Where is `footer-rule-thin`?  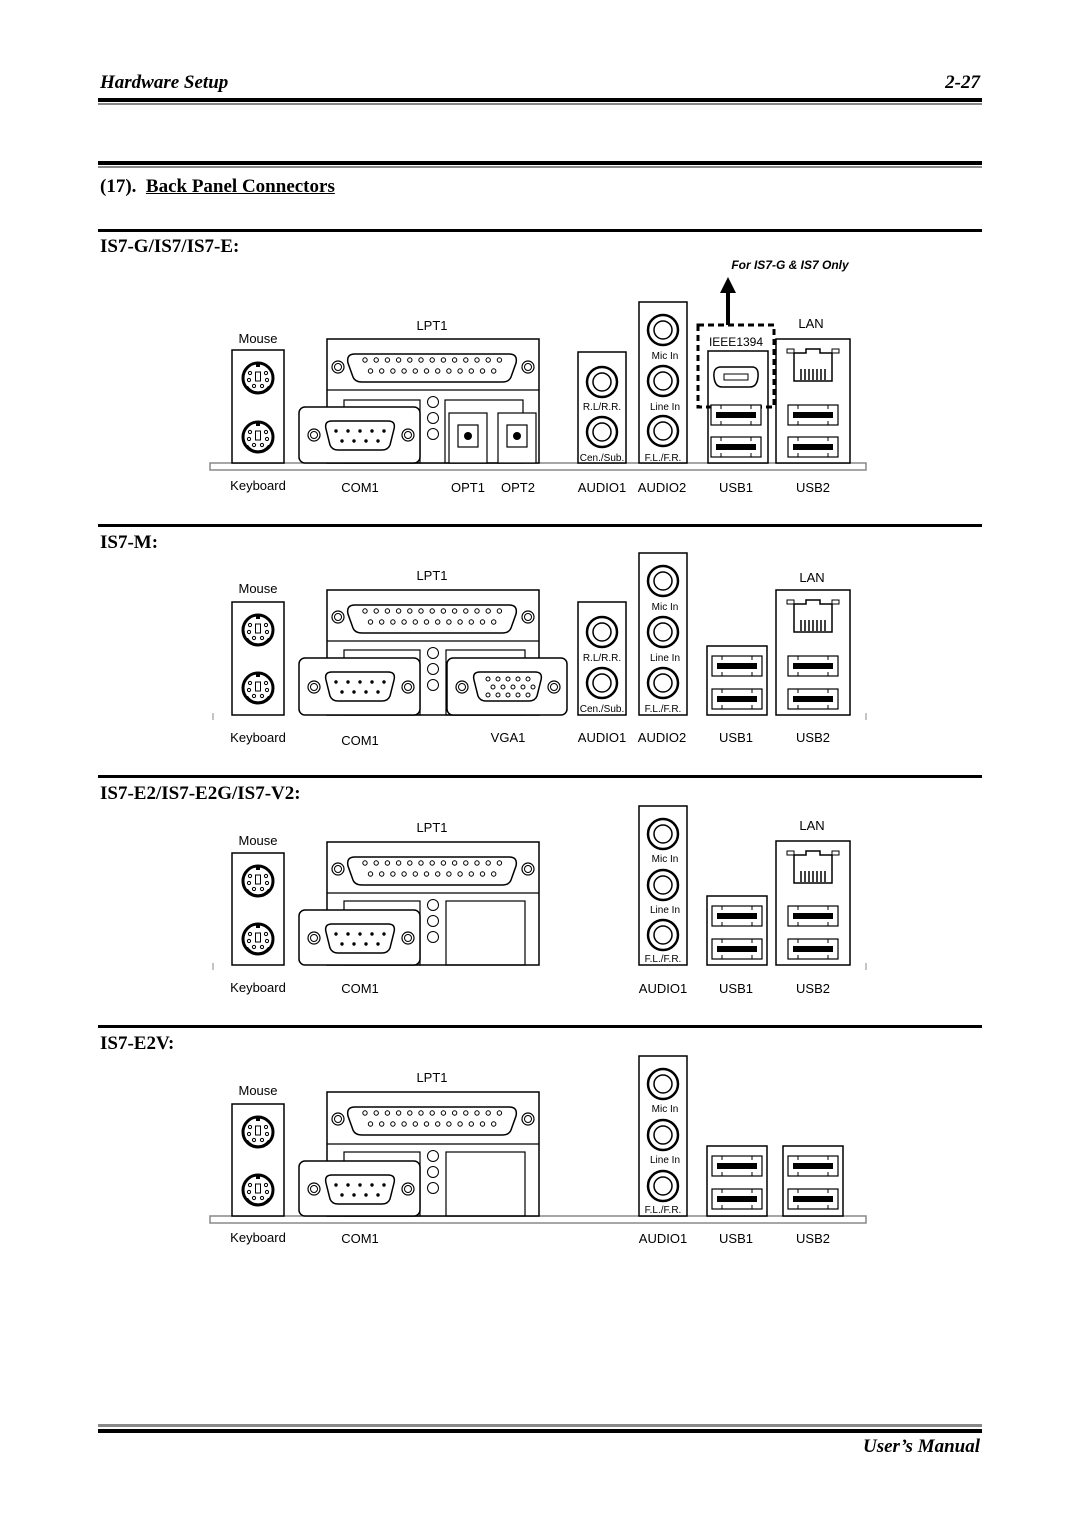 footer-rule-thin is located at coordinates (540, 1425).